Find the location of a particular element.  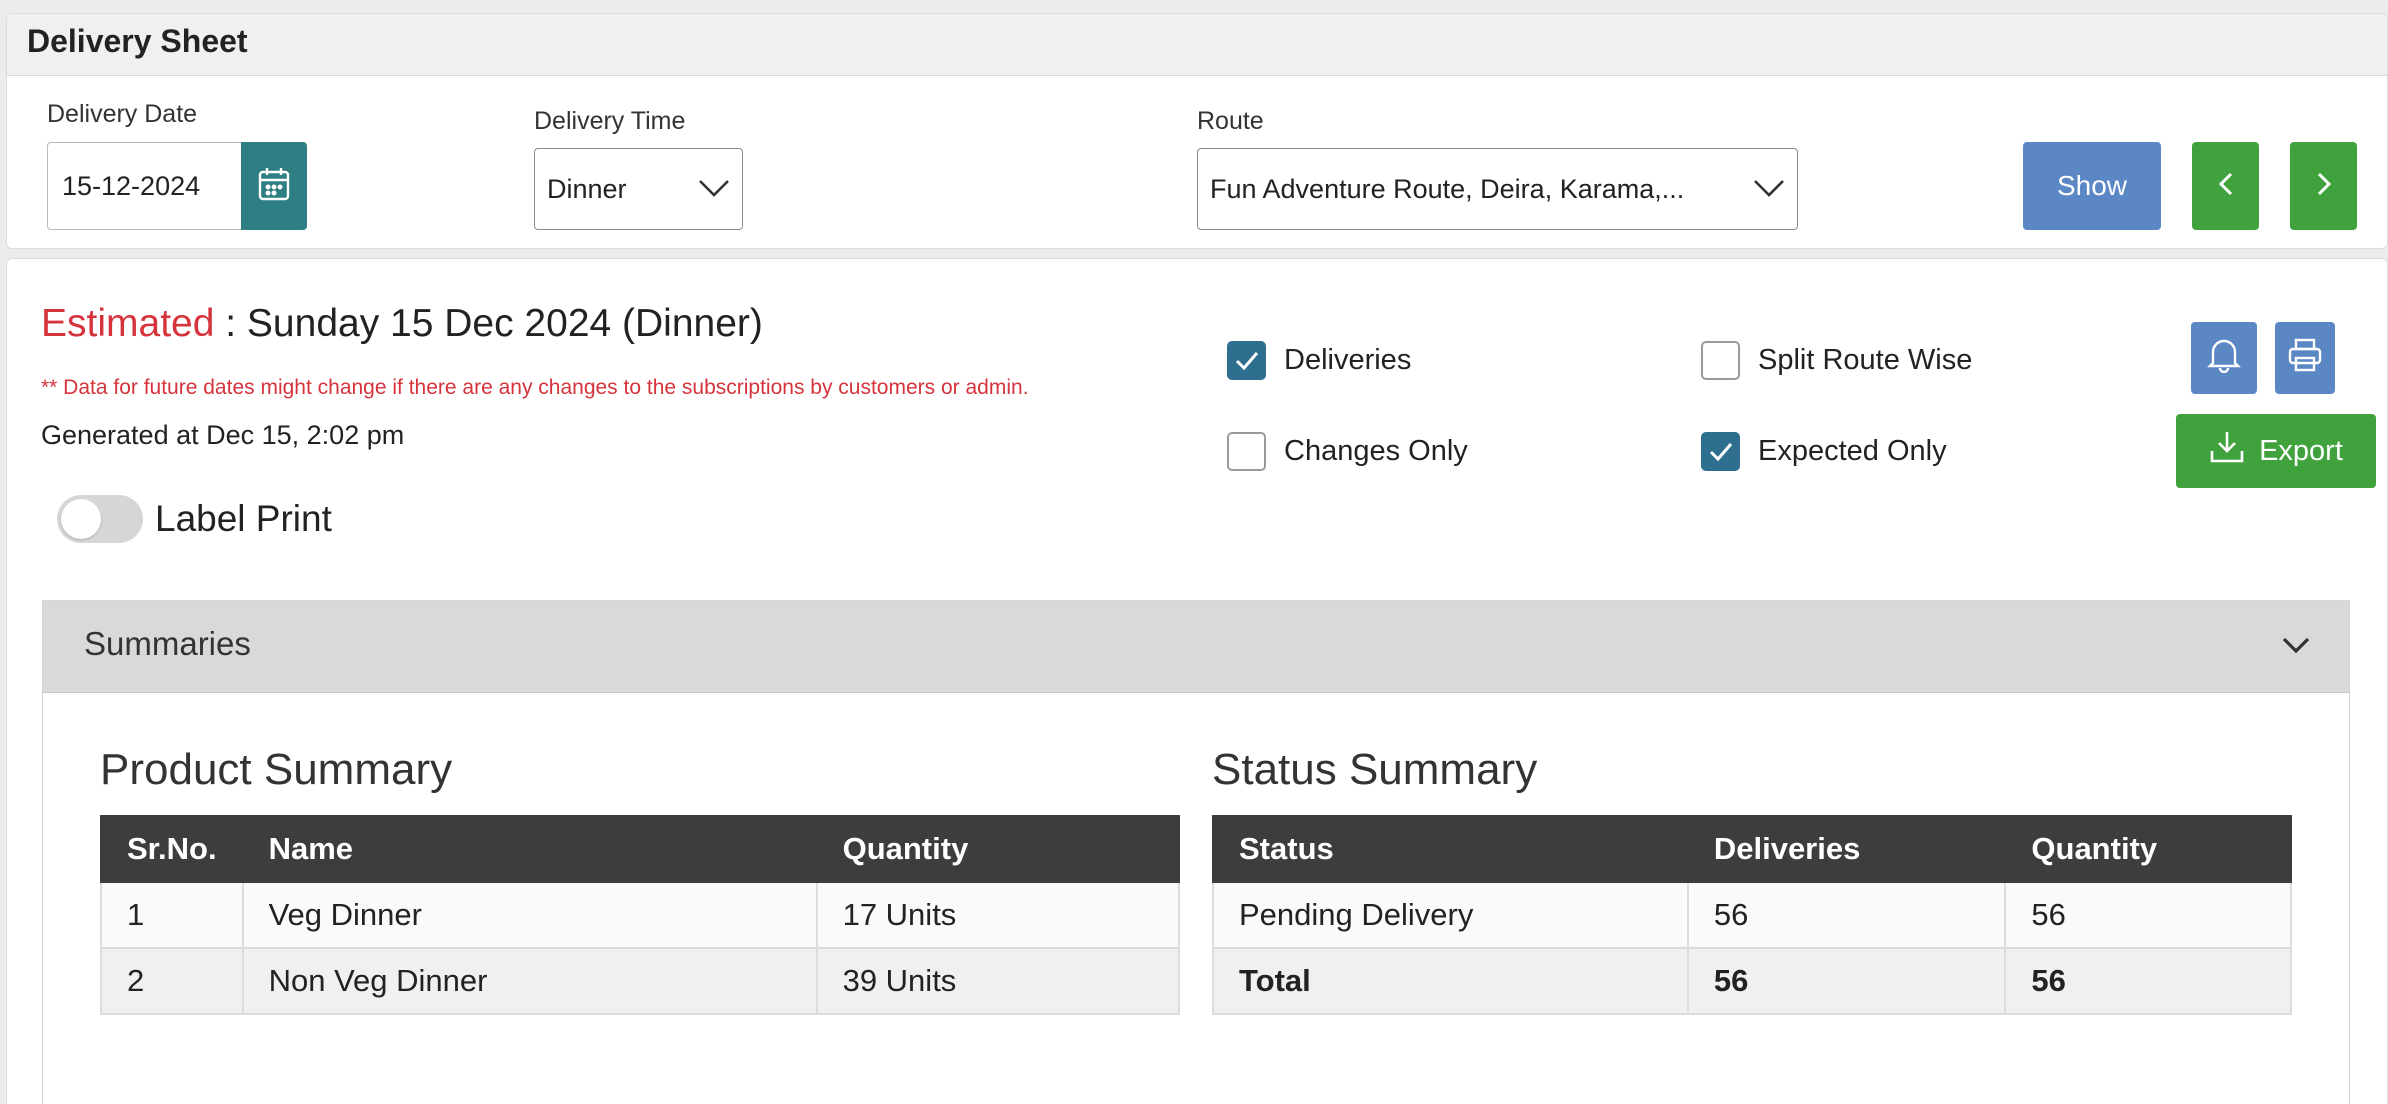

show-button: Show is located at coordinates (2092, 186).